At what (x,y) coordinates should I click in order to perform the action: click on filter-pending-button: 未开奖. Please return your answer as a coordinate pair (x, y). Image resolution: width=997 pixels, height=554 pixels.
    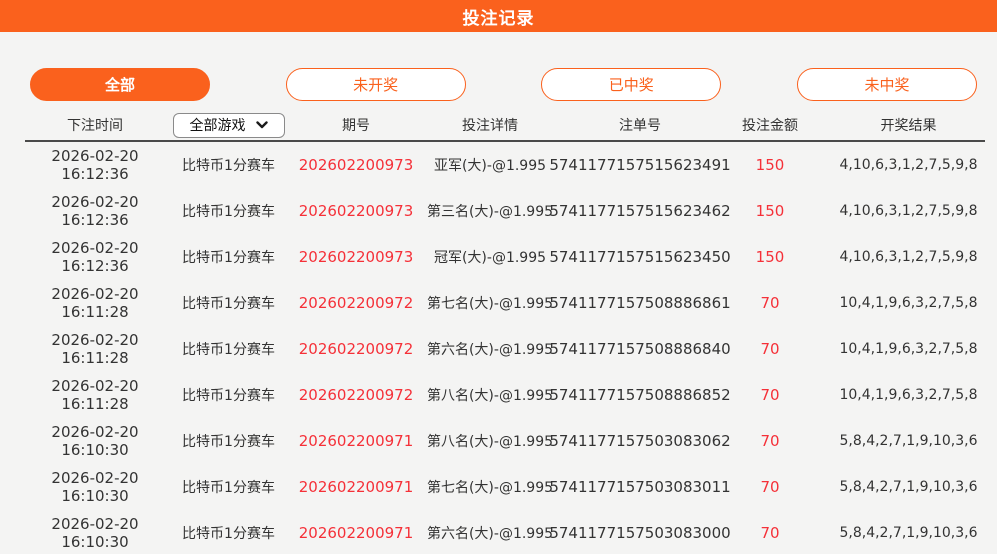
    Looking at the image, I should click on (375, 84).